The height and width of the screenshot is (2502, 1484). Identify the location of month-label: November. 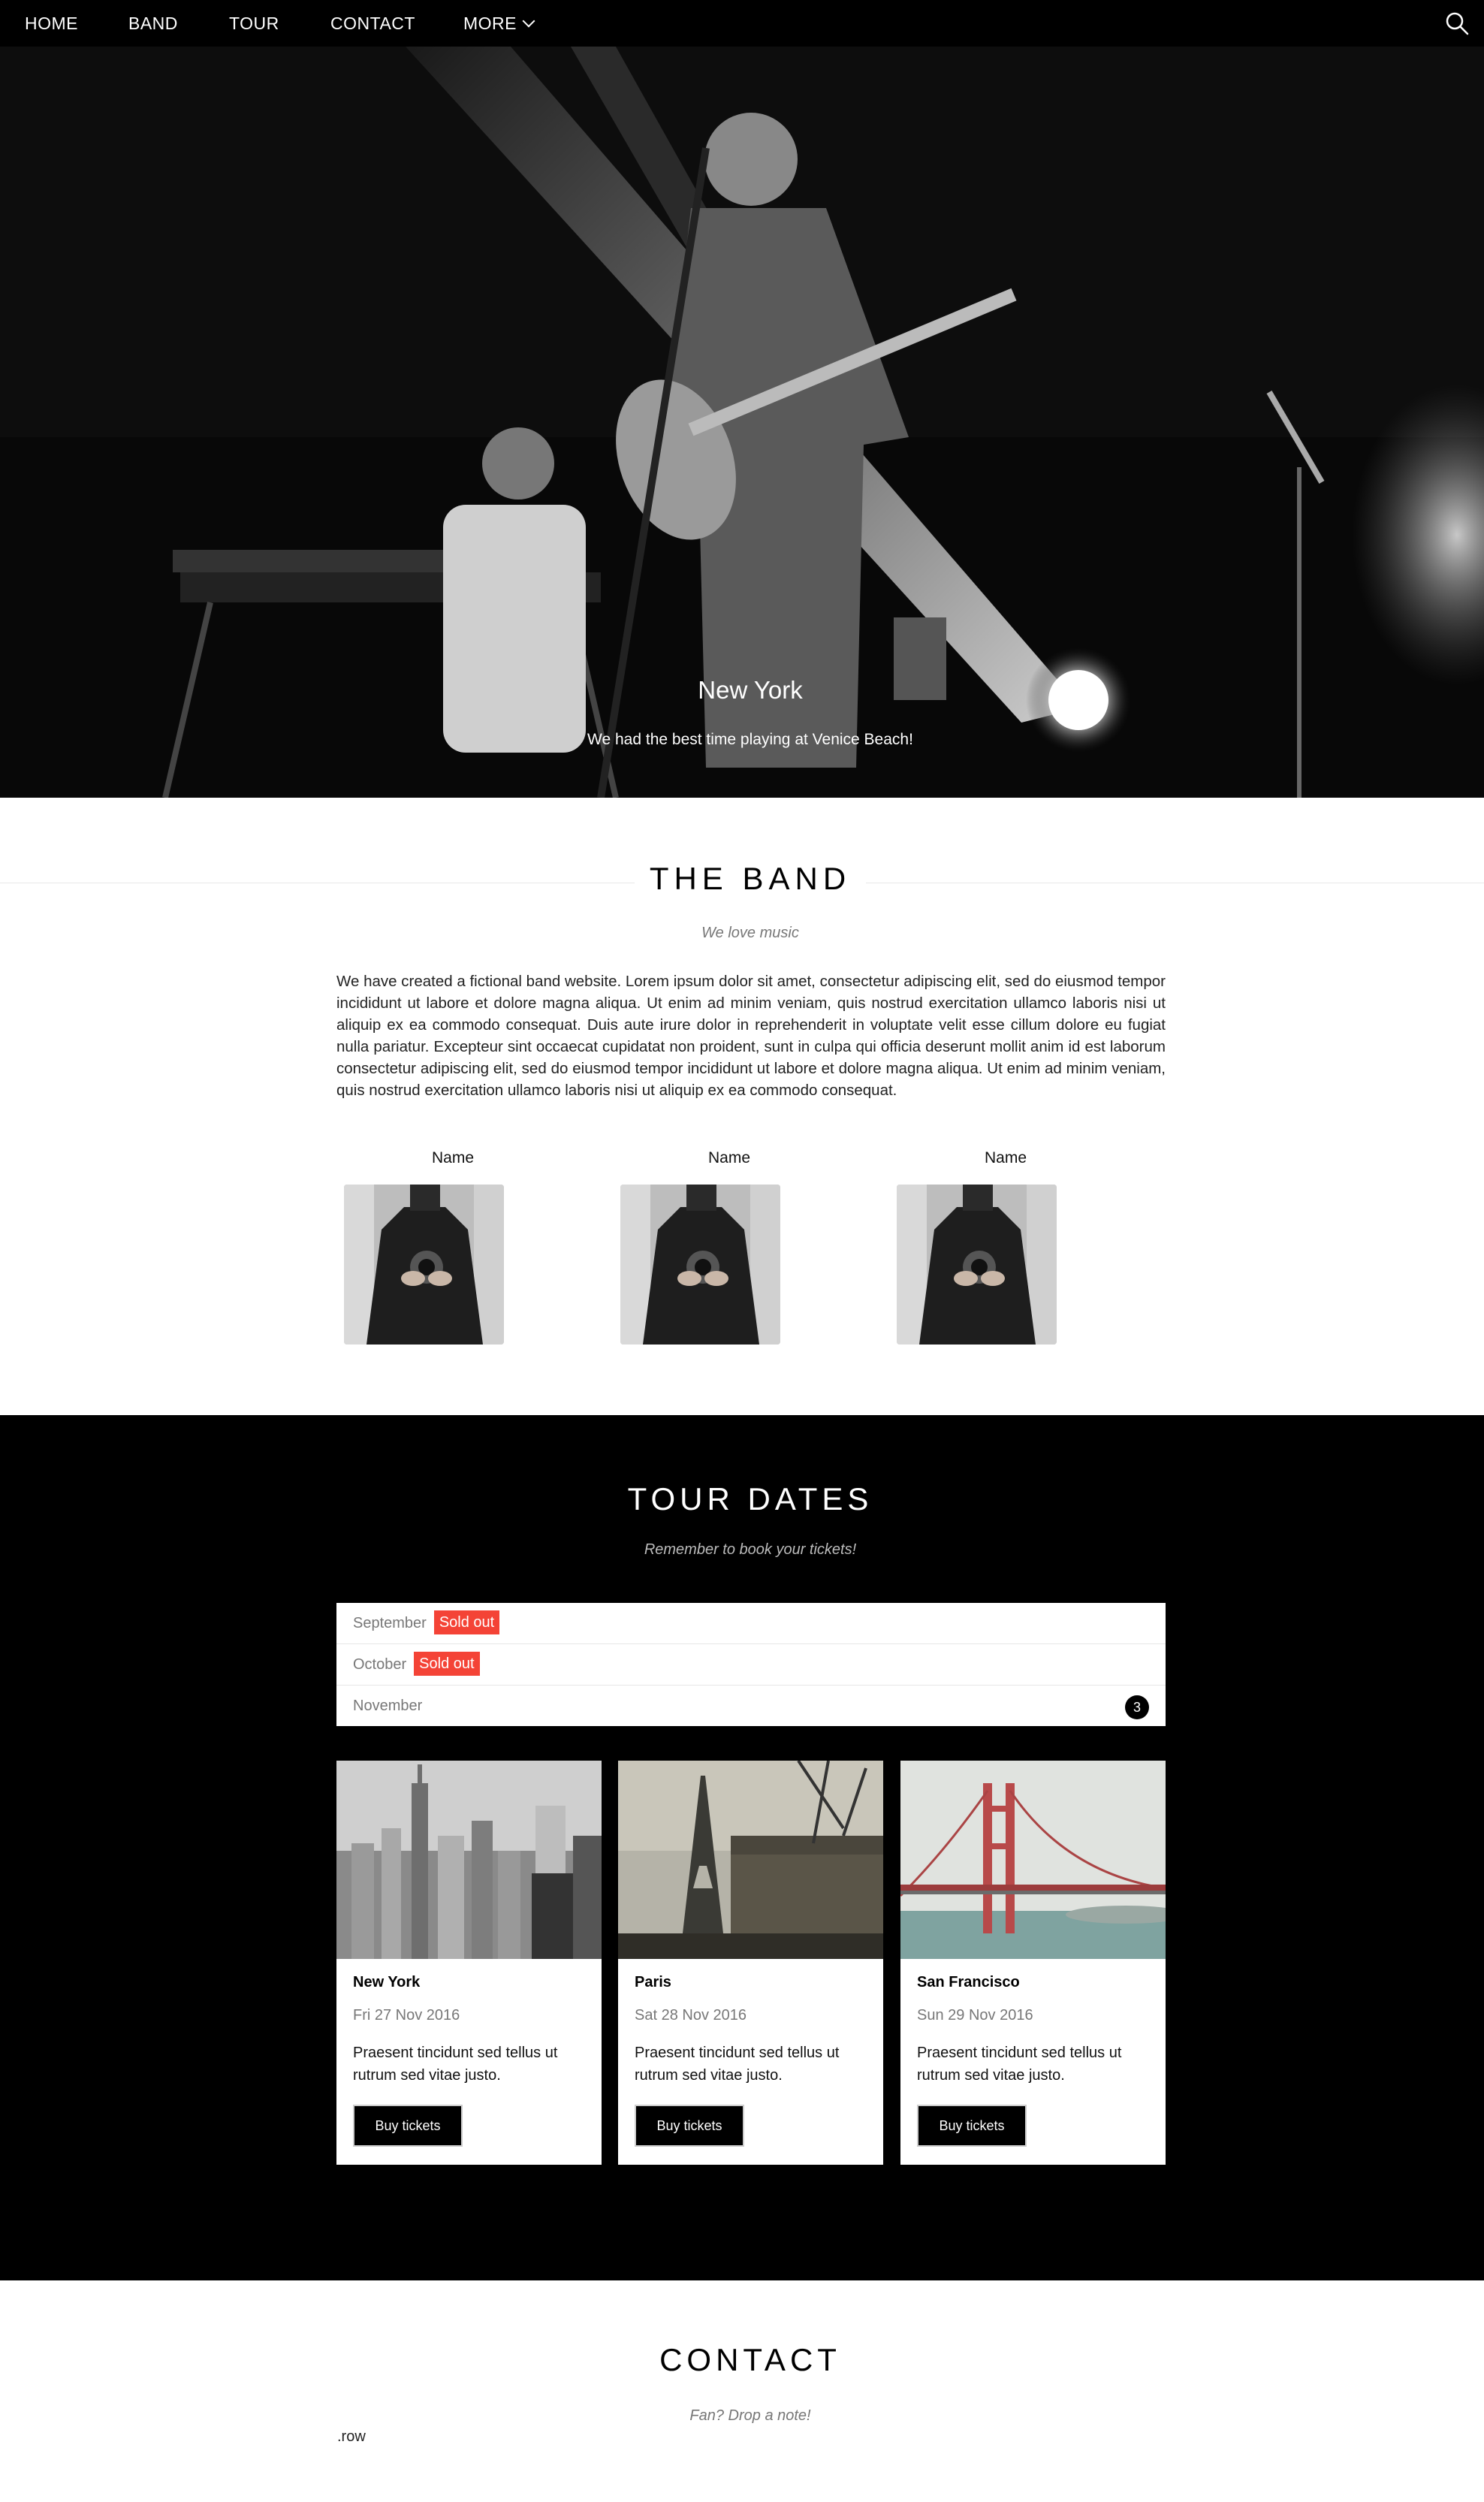
(388, 1706).